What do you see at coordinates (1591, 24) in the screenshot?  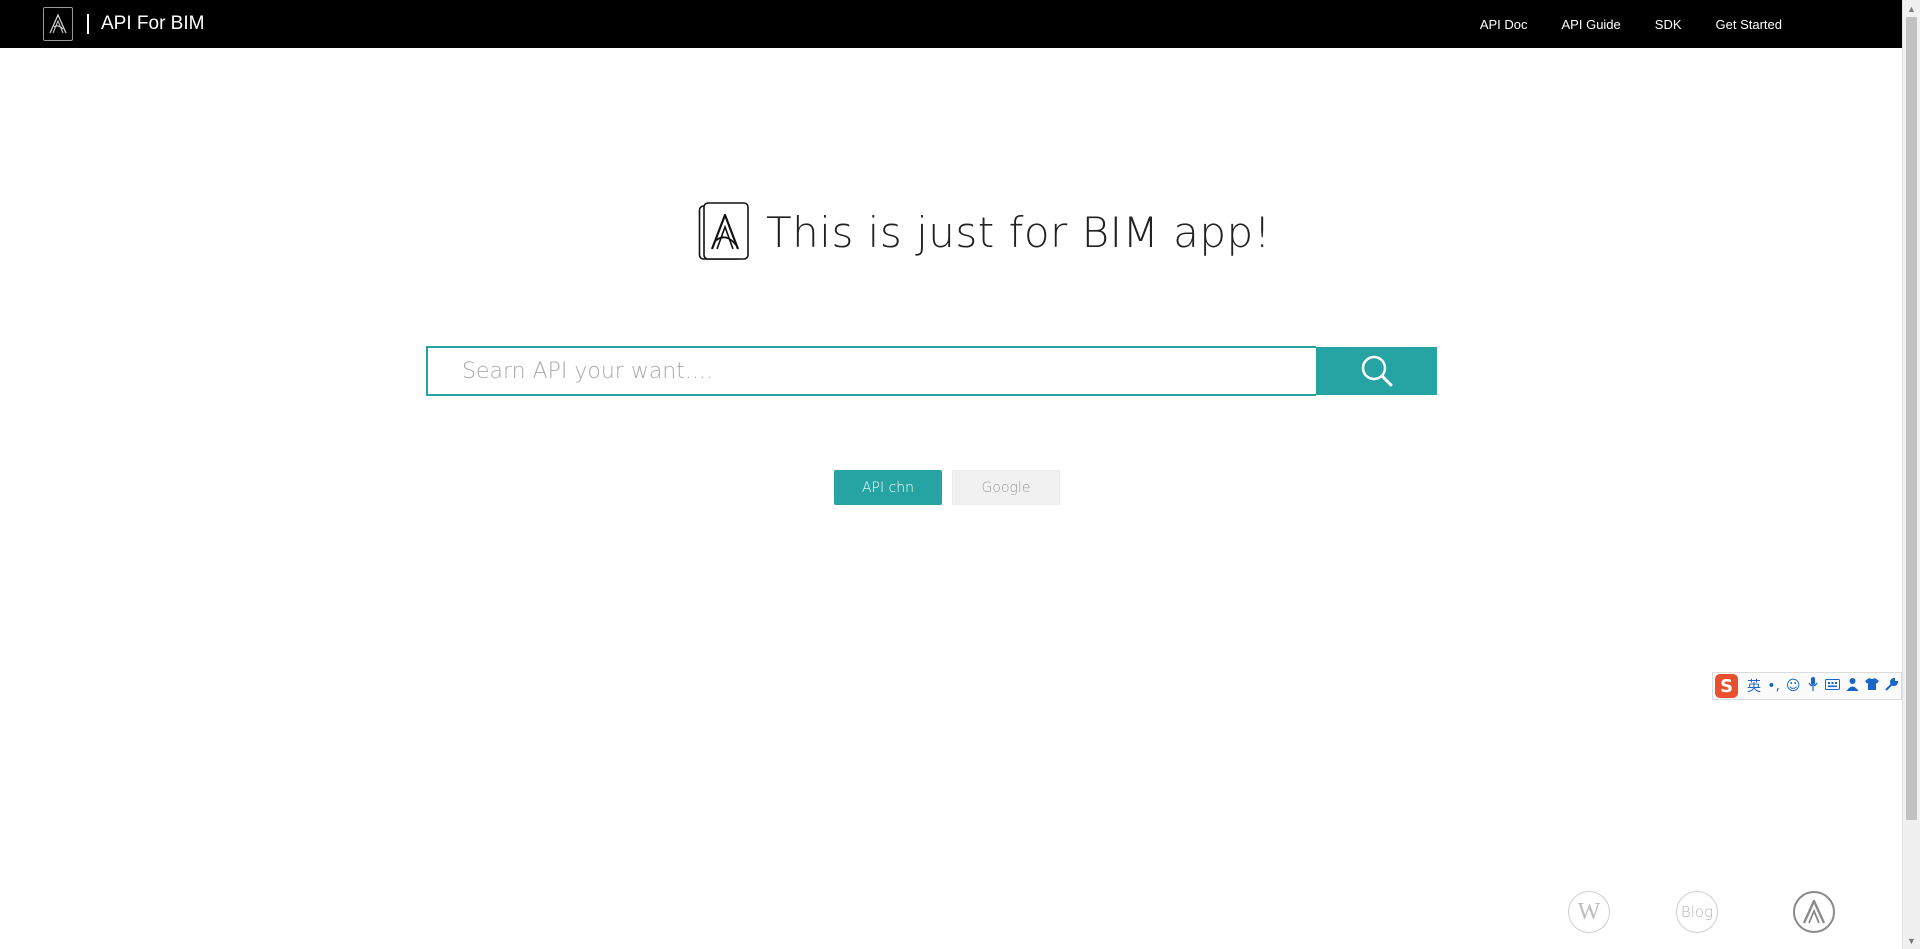 I see `nav-link-api-guide: API Guide` at bounding box center [1591, 24].